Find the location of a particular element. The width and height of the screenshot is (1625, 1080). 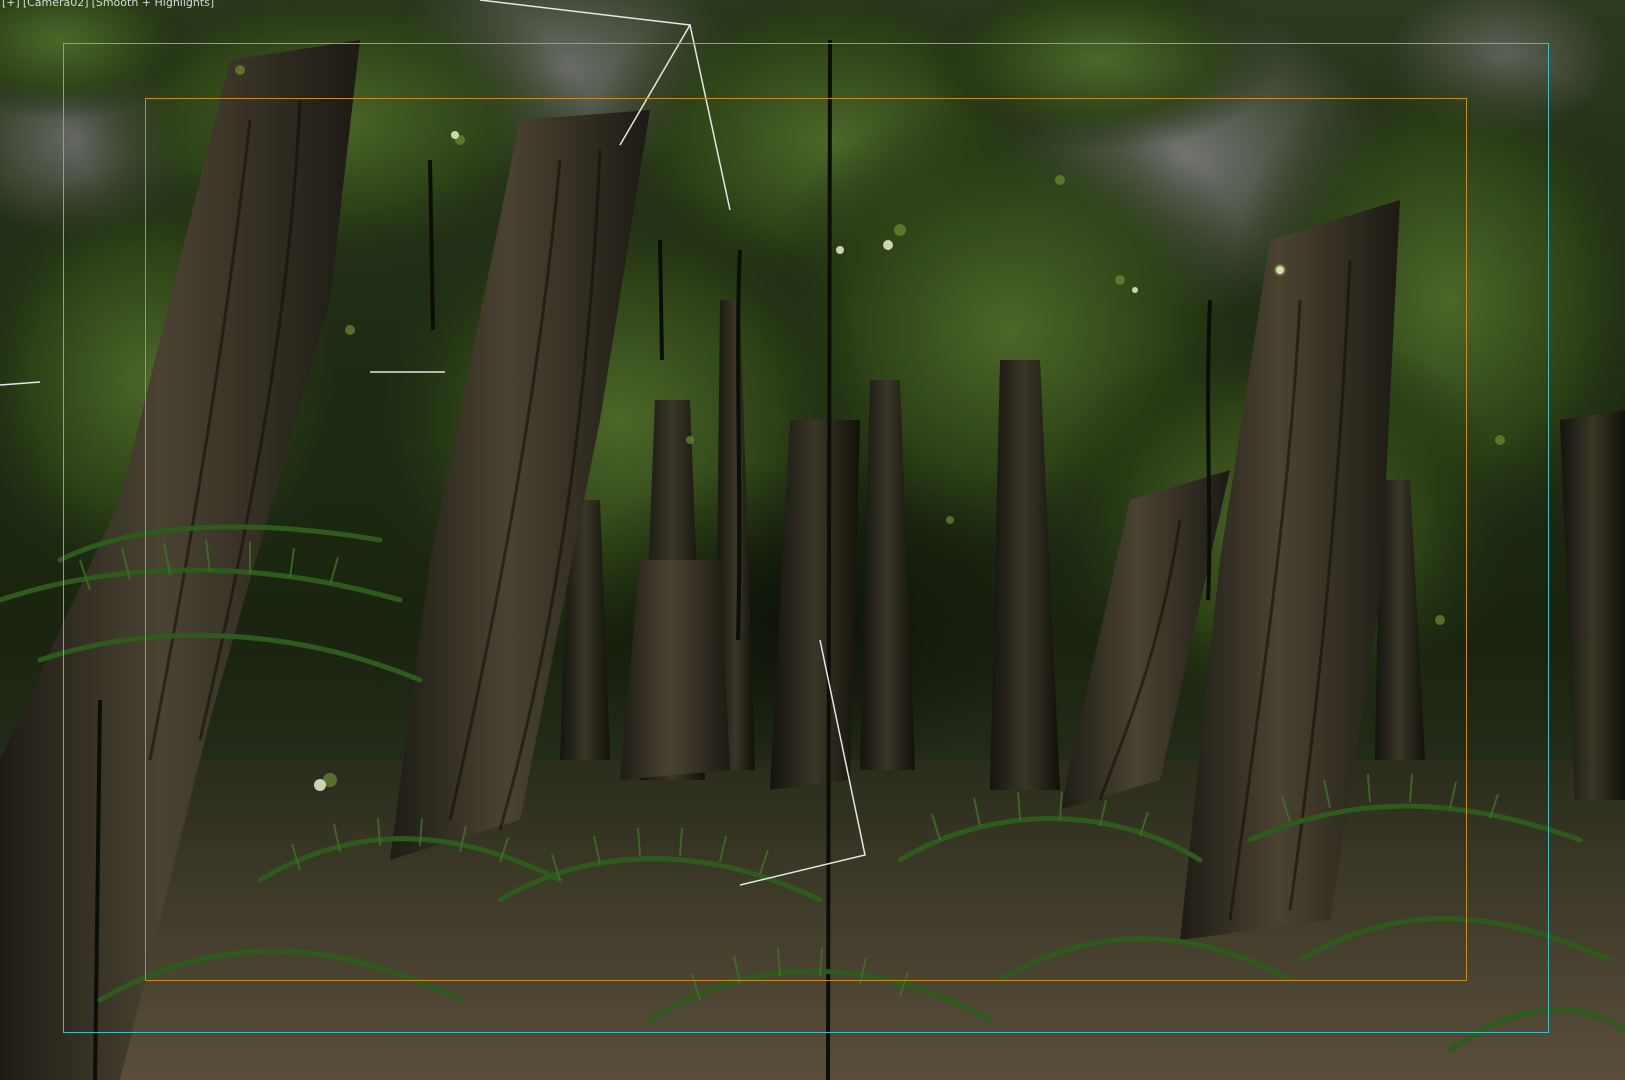

viewport-label: [+] [Camera02] [Smooth + Highlights] is located at coordinates (109, 5).